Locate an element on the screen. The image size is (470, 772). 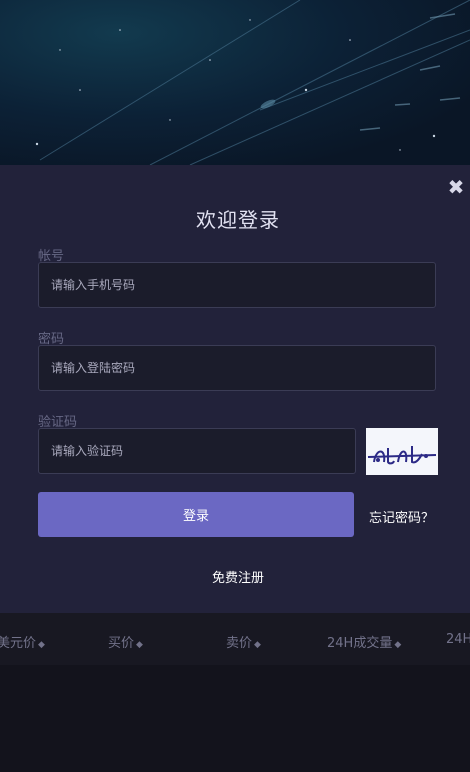
column-ask-price: 卖价 ◆ is located at coordinates (243, 641).